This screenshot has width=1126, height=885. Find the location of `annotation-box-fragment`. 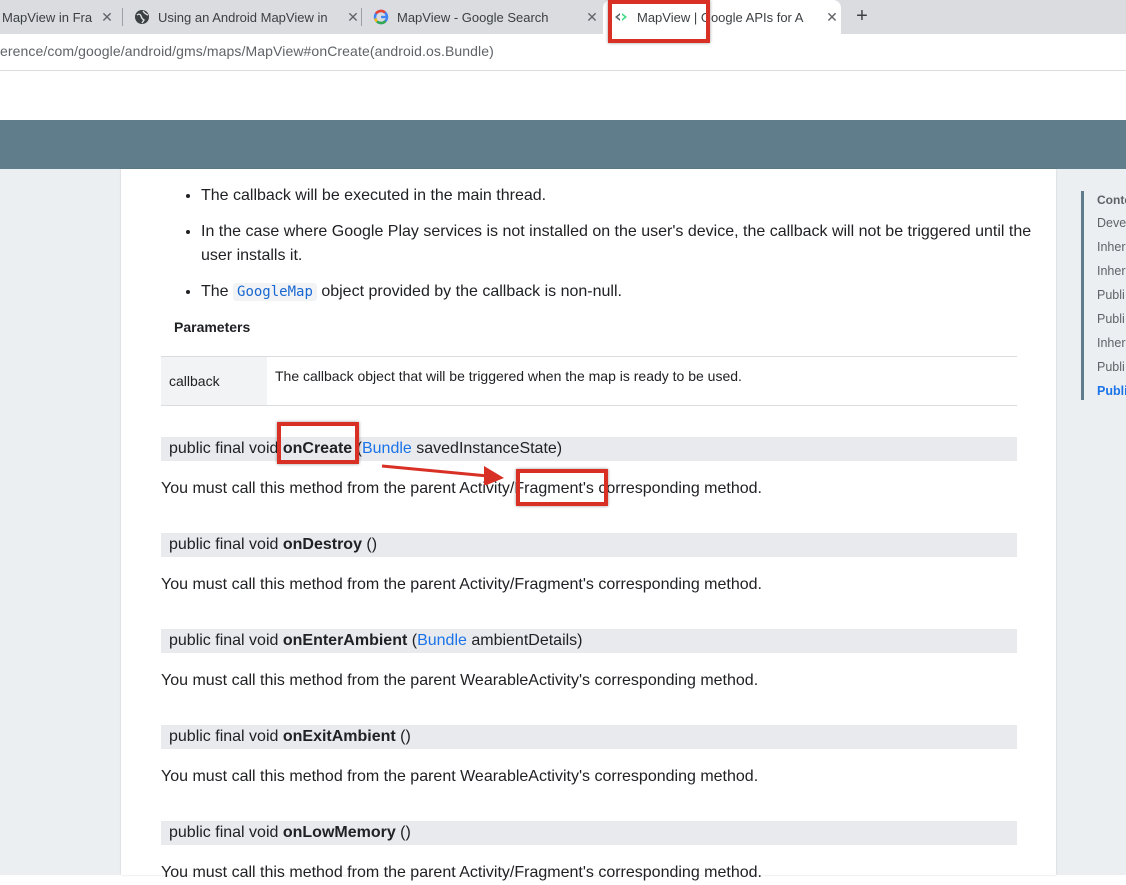

annotation-box-fragment is located at coordinates (562, 487).